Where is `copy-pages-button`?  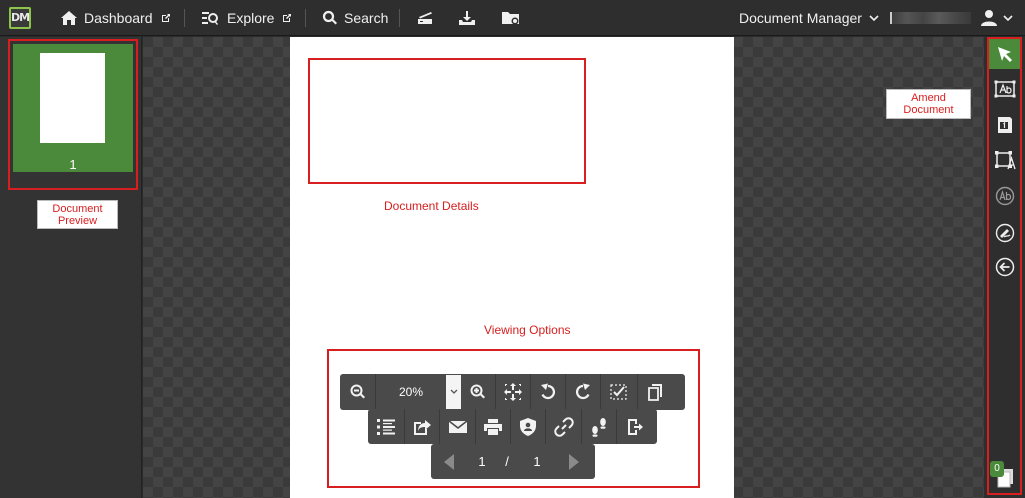
copy-pages-button is located at coordinates (656, 392).